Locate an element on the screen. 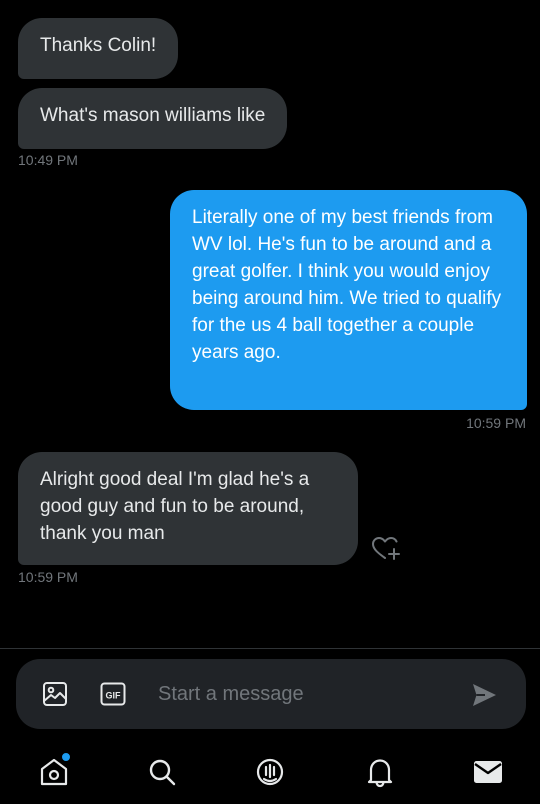  gif-icon: GIF is located at coordinates (113, 694).